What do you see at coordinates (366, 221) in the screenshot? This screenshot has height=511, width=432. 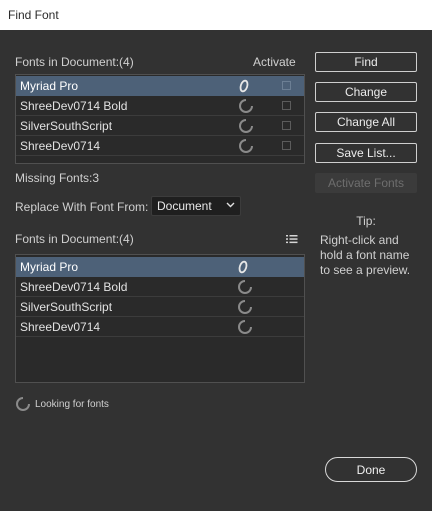 I see `tip-title: Tip:` at bounding box center [366, 221].